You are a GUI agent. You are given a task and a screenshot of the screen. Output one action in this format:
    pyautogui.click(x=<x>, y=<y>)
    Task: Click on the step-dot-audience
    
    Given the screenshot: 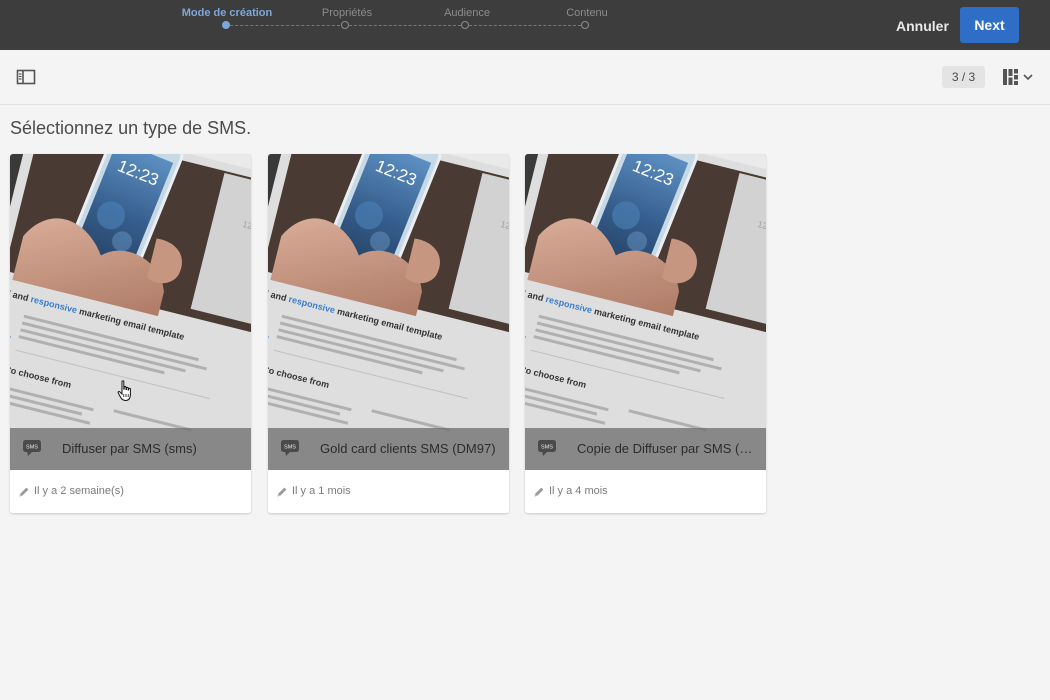 What is the action you would take?
    pyautogui.click(x=465, y=25)
    